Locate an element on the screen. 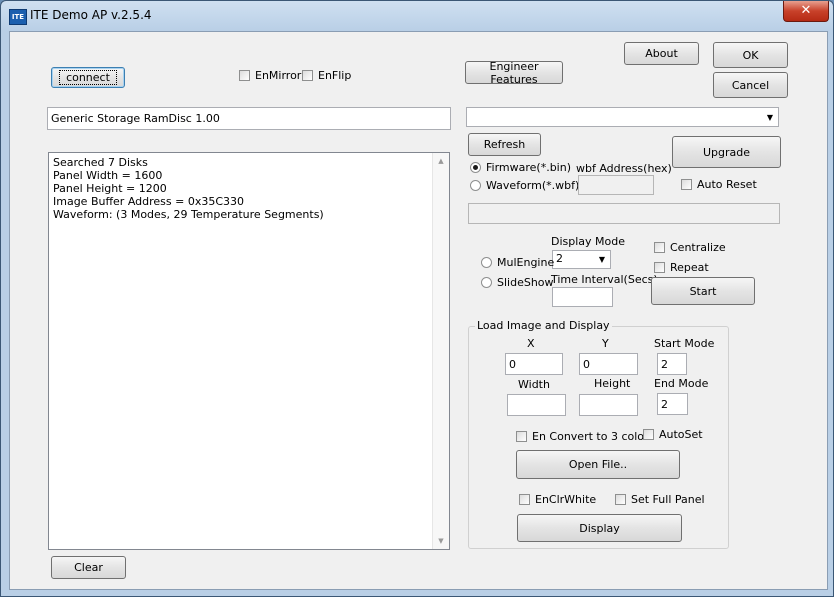 The image size is (834, 597). auto-reset-checkbox: Auto Reset is located at coordinates (719, 184).